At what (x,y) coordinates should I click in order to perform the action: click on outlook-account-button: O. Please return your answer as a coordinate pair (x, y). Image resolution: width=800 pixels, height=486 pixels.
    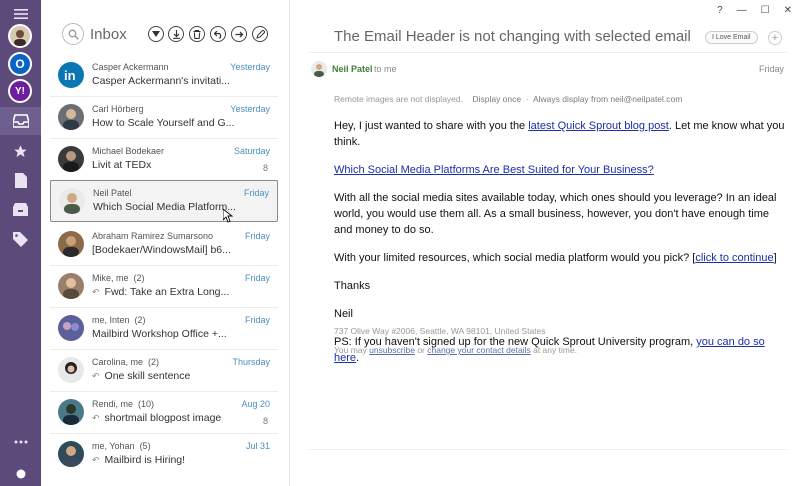
    Looking at the image, I should click on (20, 64).